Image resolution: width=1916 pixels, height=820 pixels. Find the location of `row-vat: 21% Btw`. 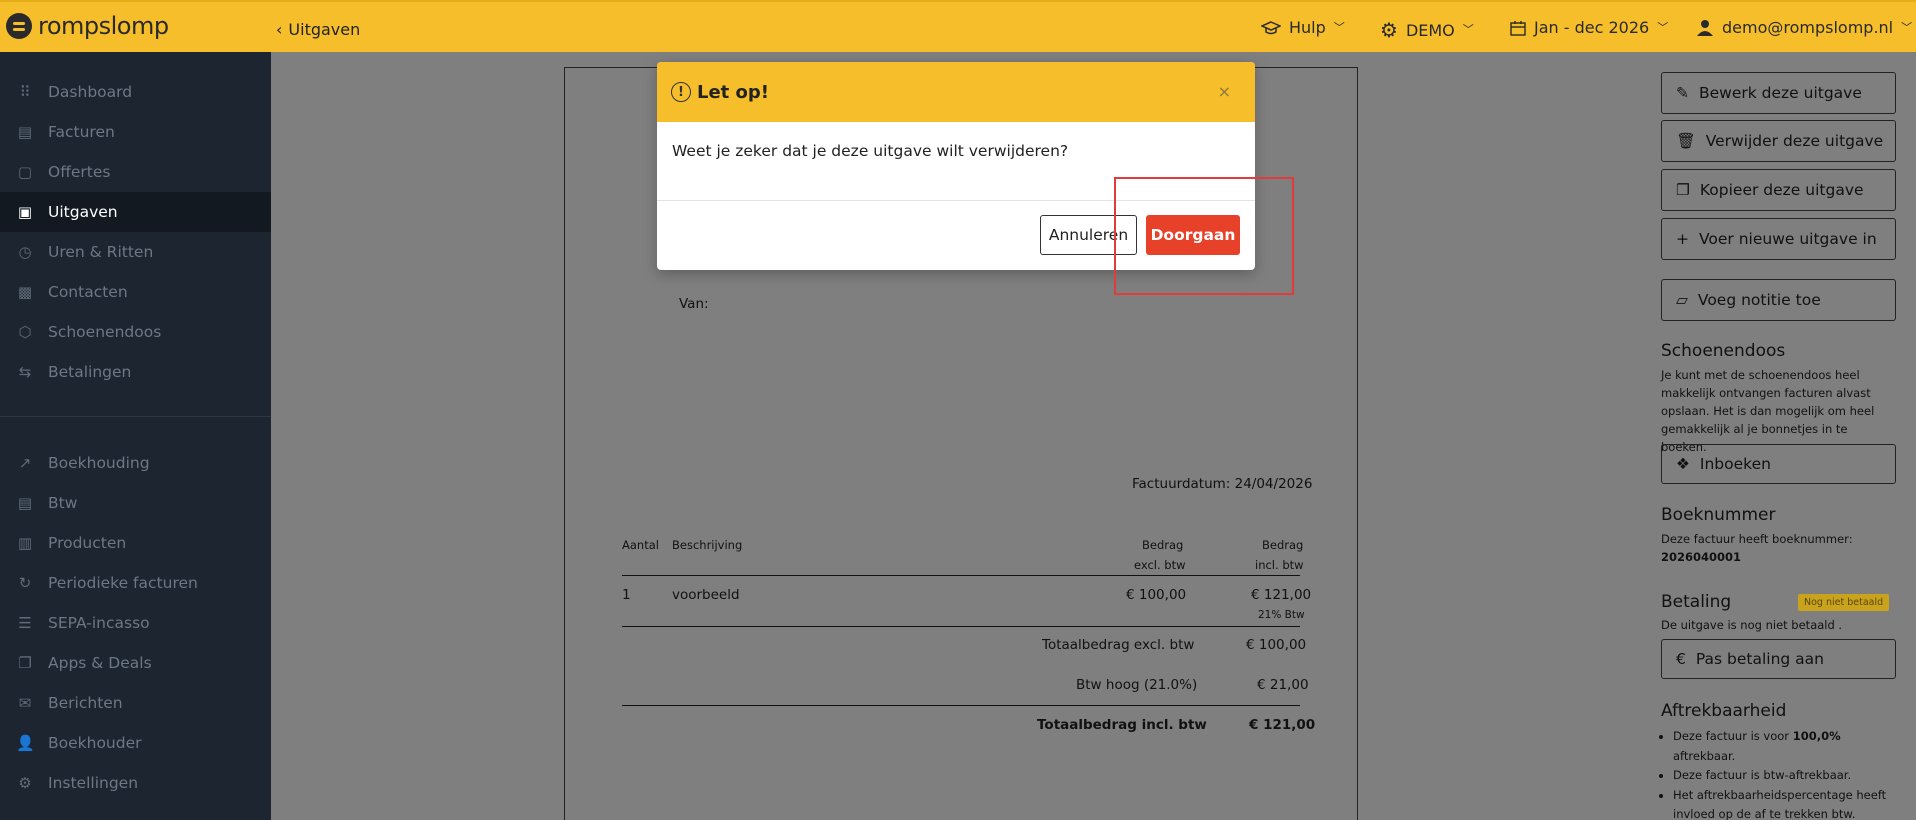

row-vat: 21% Btw is located at coordinates (1281, 615).